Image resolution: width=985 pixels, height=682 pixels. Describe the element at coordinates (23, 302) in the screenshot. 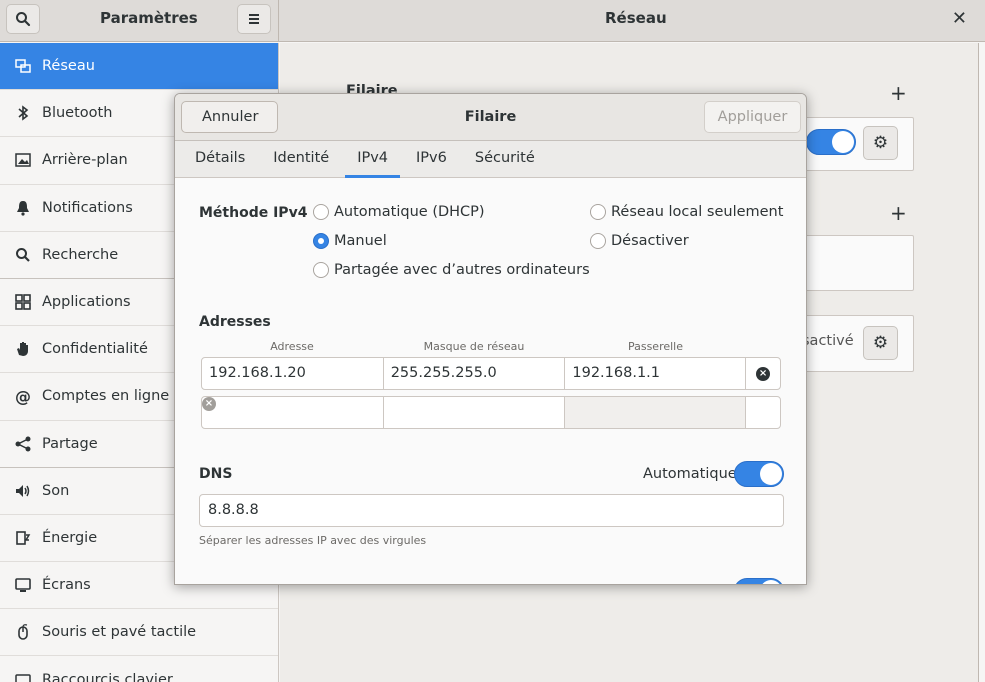

I see `applications-icon` at that location.